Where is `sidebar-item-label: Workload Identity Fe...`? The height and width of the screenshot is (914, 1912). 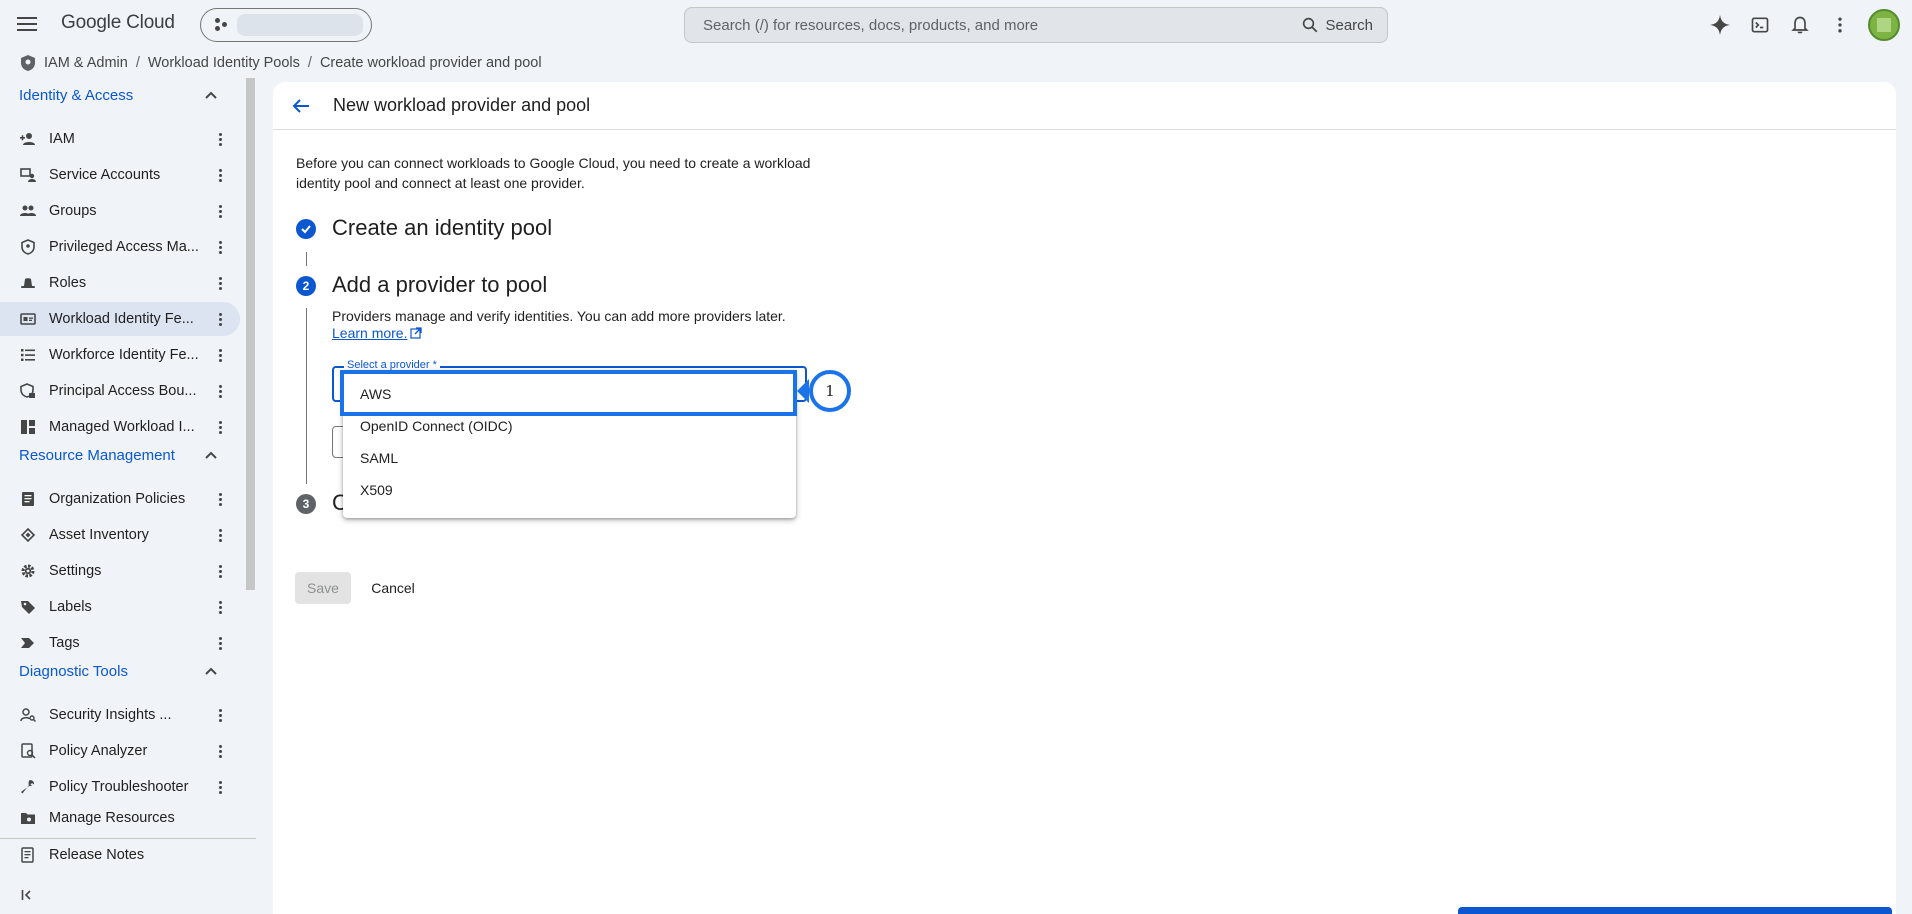 sidebar-item-label: Workload Identity Fe... is located at coordinates (121, 319).